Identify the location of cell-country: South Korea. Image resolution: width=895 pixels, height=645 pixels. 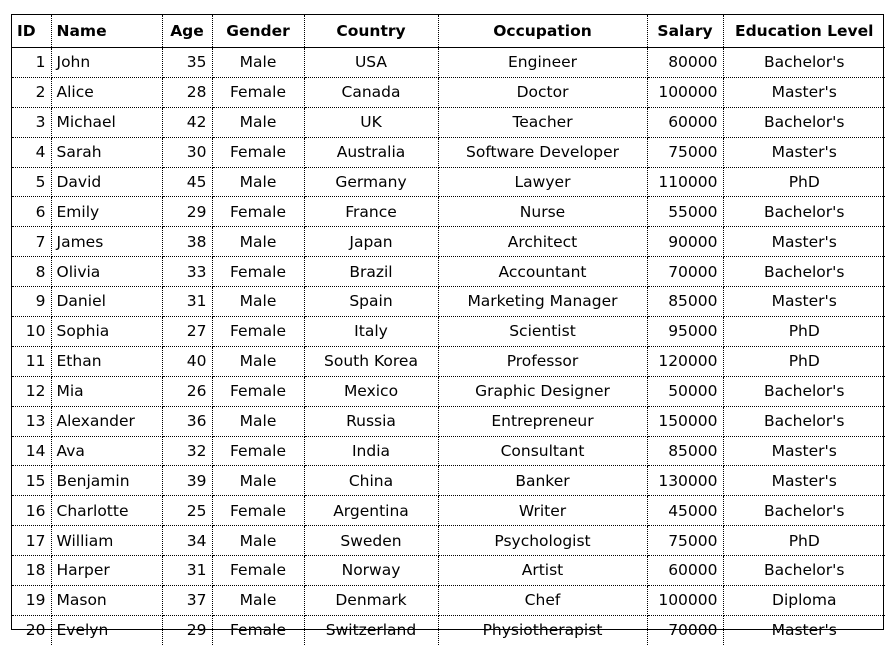
(371, 361).